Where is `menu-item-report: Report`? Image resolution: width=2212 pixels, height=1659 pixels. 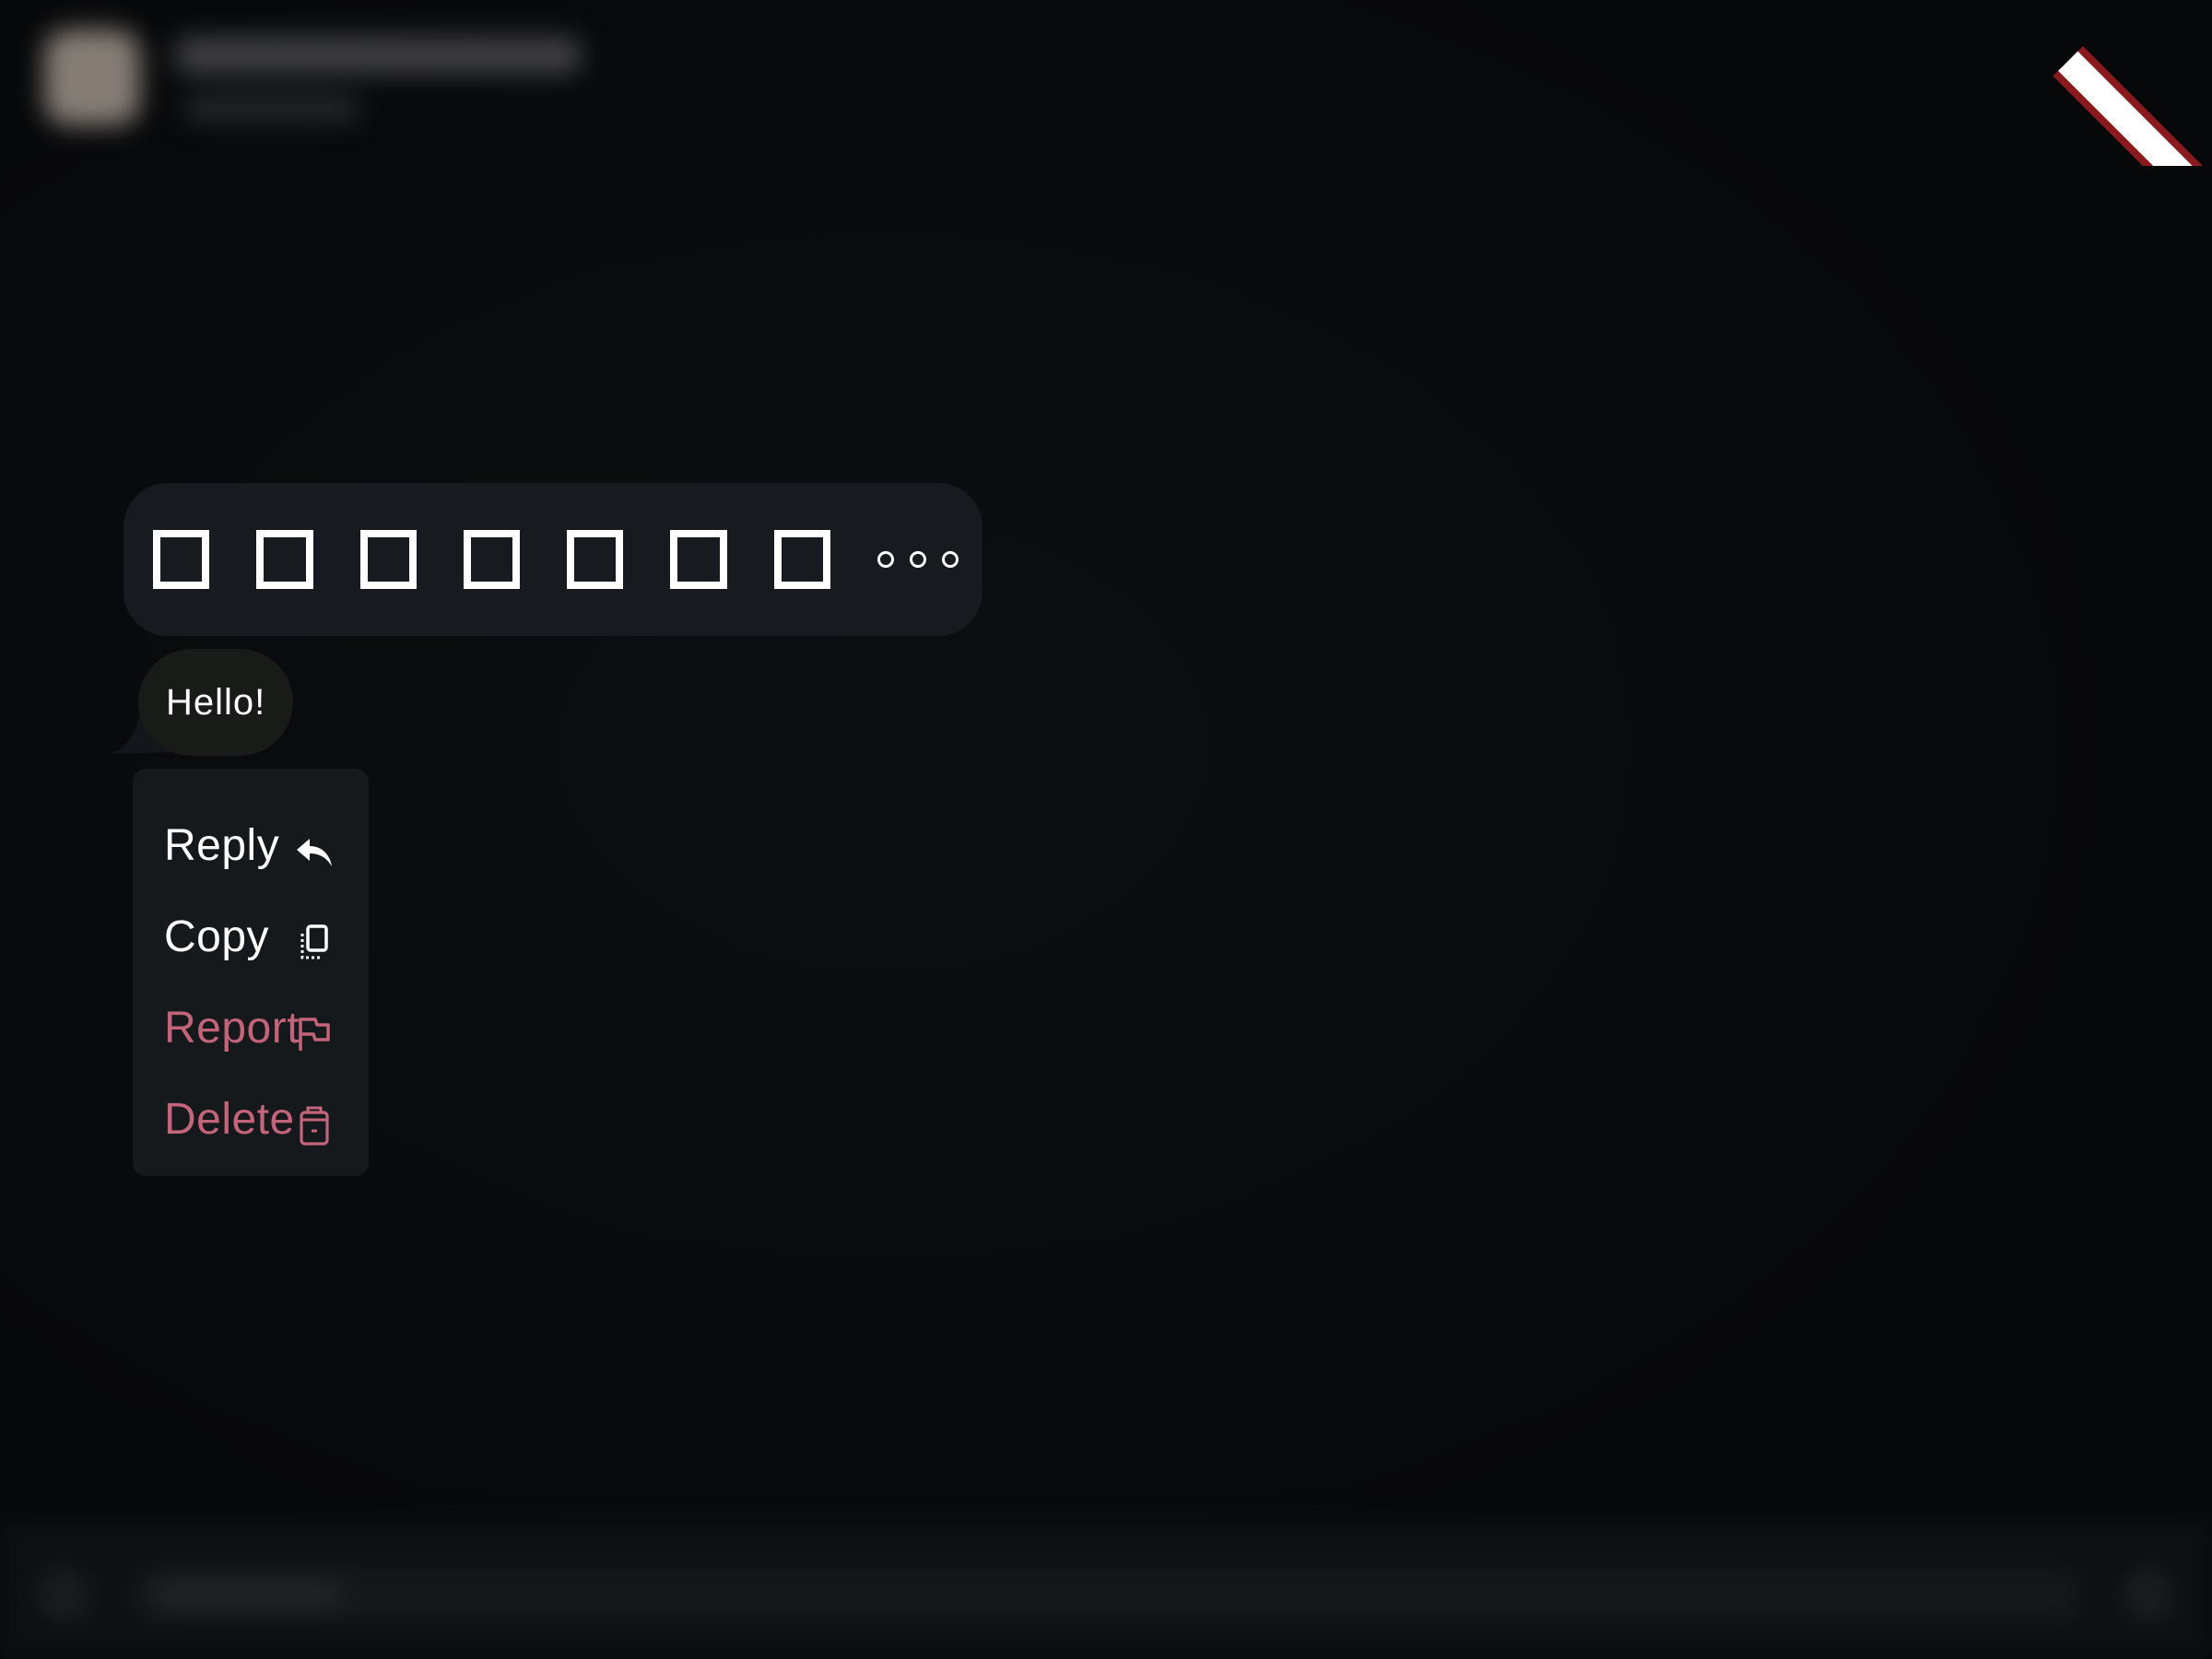 menu-item-report: Report is located at coordinates (251, 1035).